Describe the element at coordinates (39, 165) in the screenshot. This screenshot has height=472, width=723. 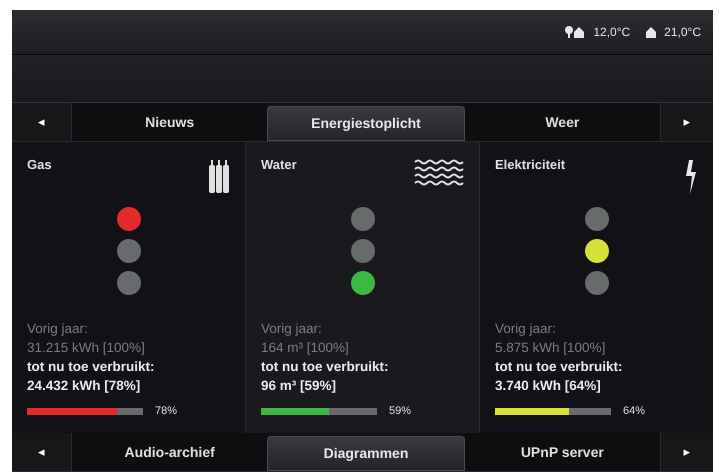
I see `panel-title: Gas` at that location.